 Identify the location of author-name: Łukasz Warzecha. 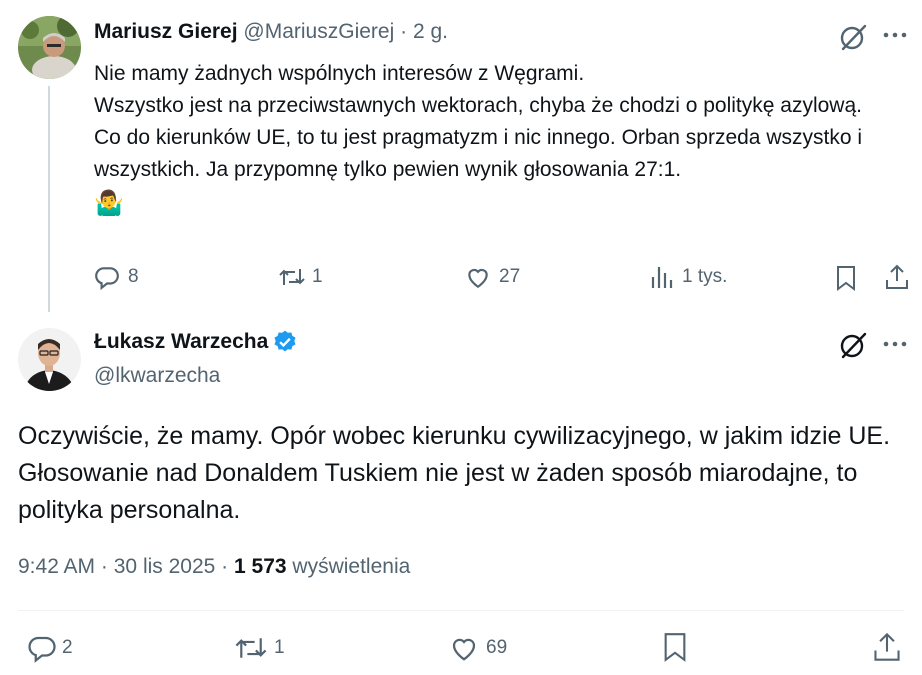
(181, 342).